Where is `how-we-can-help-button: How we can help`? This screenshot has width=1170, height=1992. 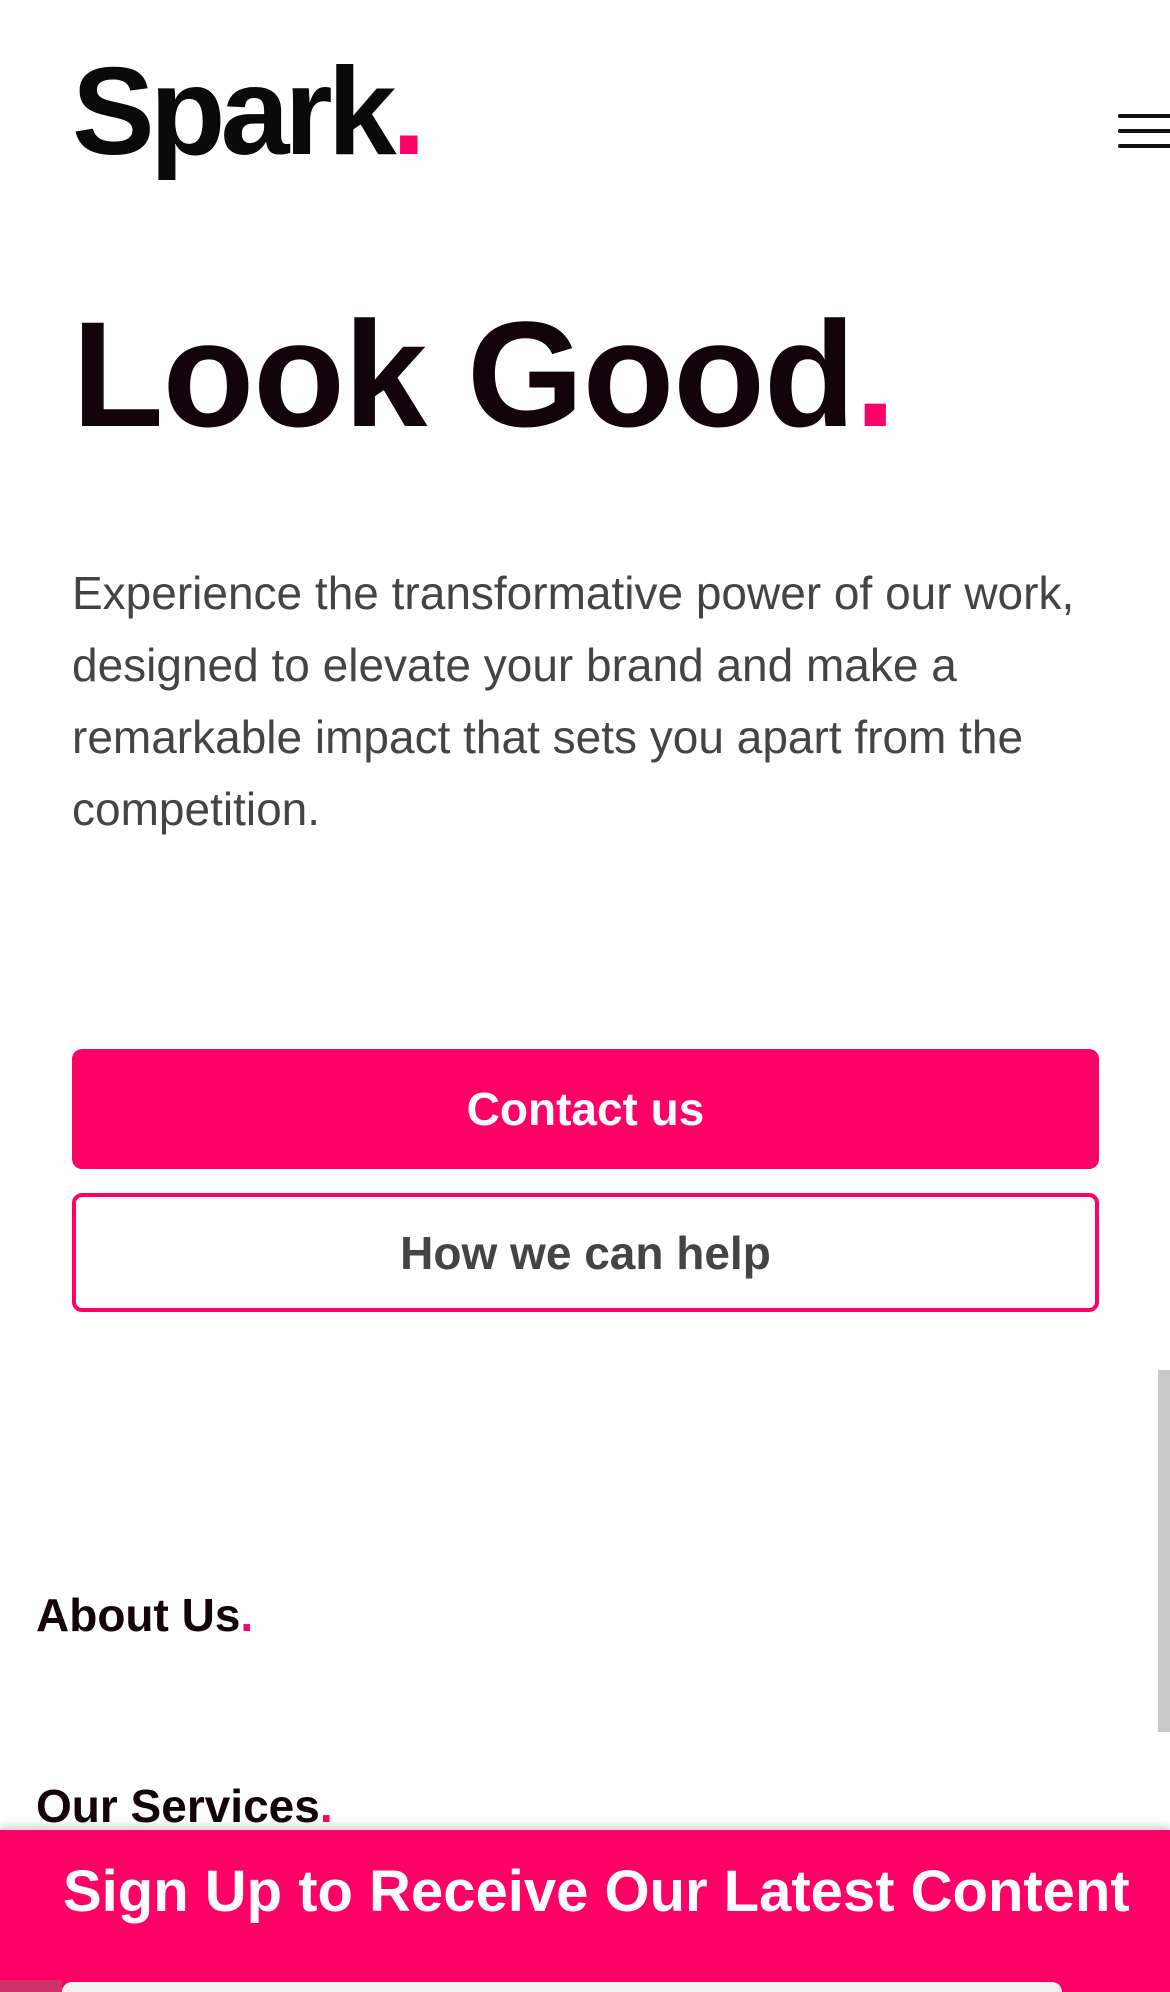 how-we-can-help-button: How we can help is located at coordinates (585, 1252).